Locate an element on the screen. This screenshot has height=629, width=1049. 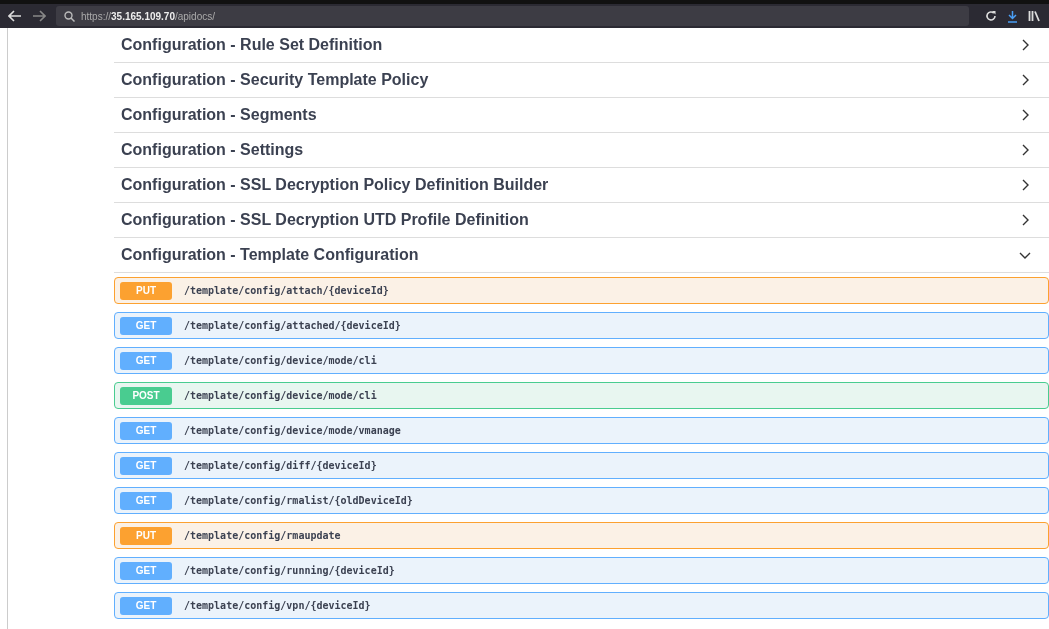
download-icon is located at coordinates (1012, 16).